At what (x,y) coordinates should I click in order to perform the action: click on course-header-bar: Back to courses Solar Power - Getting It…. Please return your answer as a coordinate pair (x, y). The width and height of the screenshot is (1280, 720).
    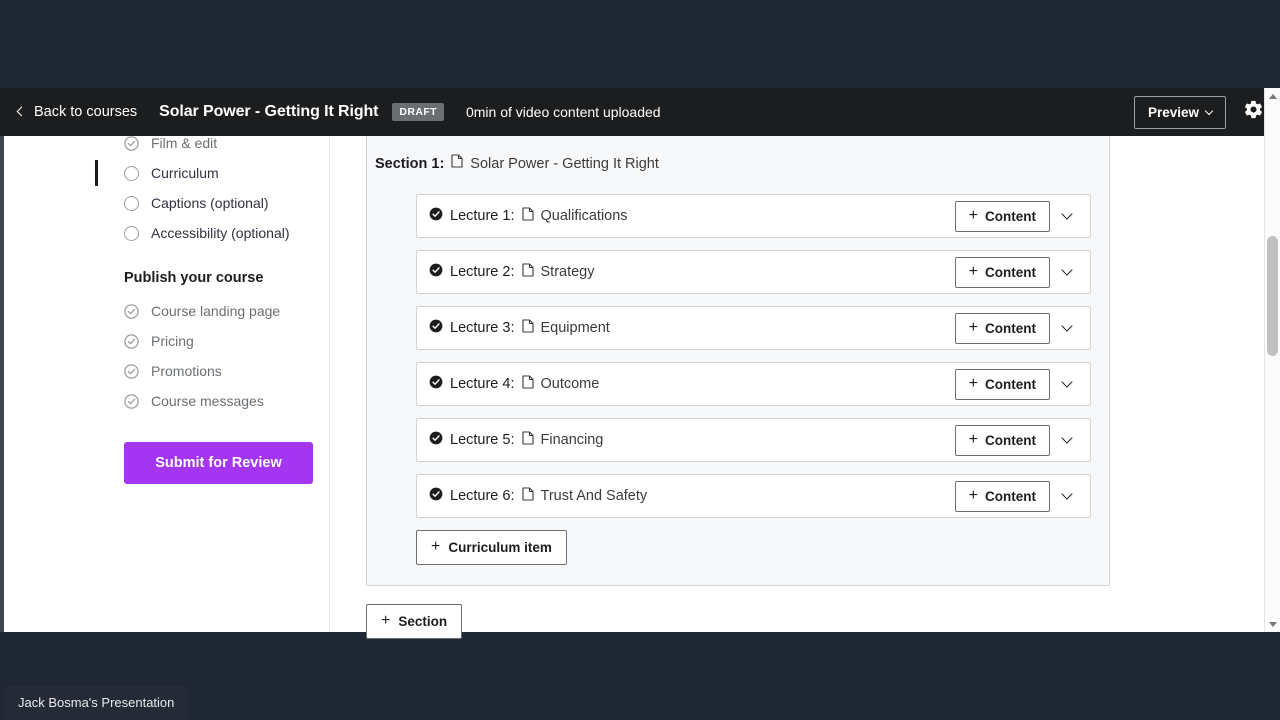
    Looking at the image, I should click on (640, 112).